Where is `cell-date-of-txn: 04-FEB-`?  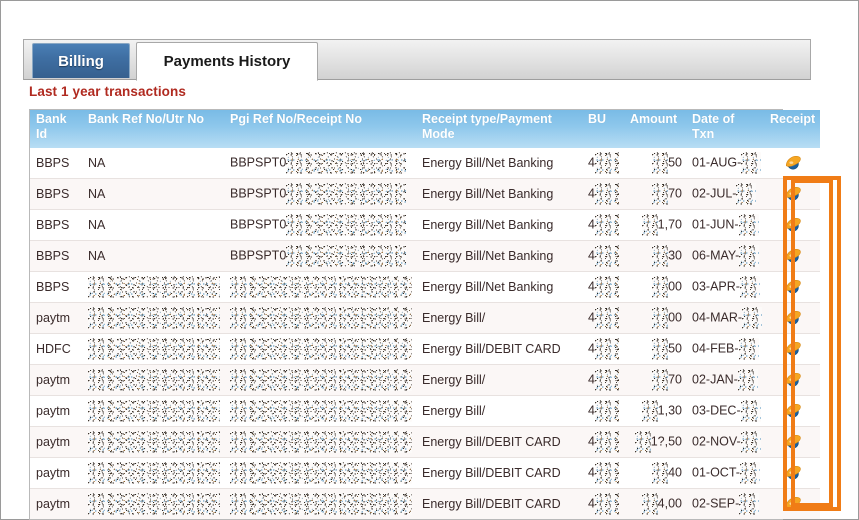 cell-date-of-txn: 04-FEB- is located at coordinates (725, 349).